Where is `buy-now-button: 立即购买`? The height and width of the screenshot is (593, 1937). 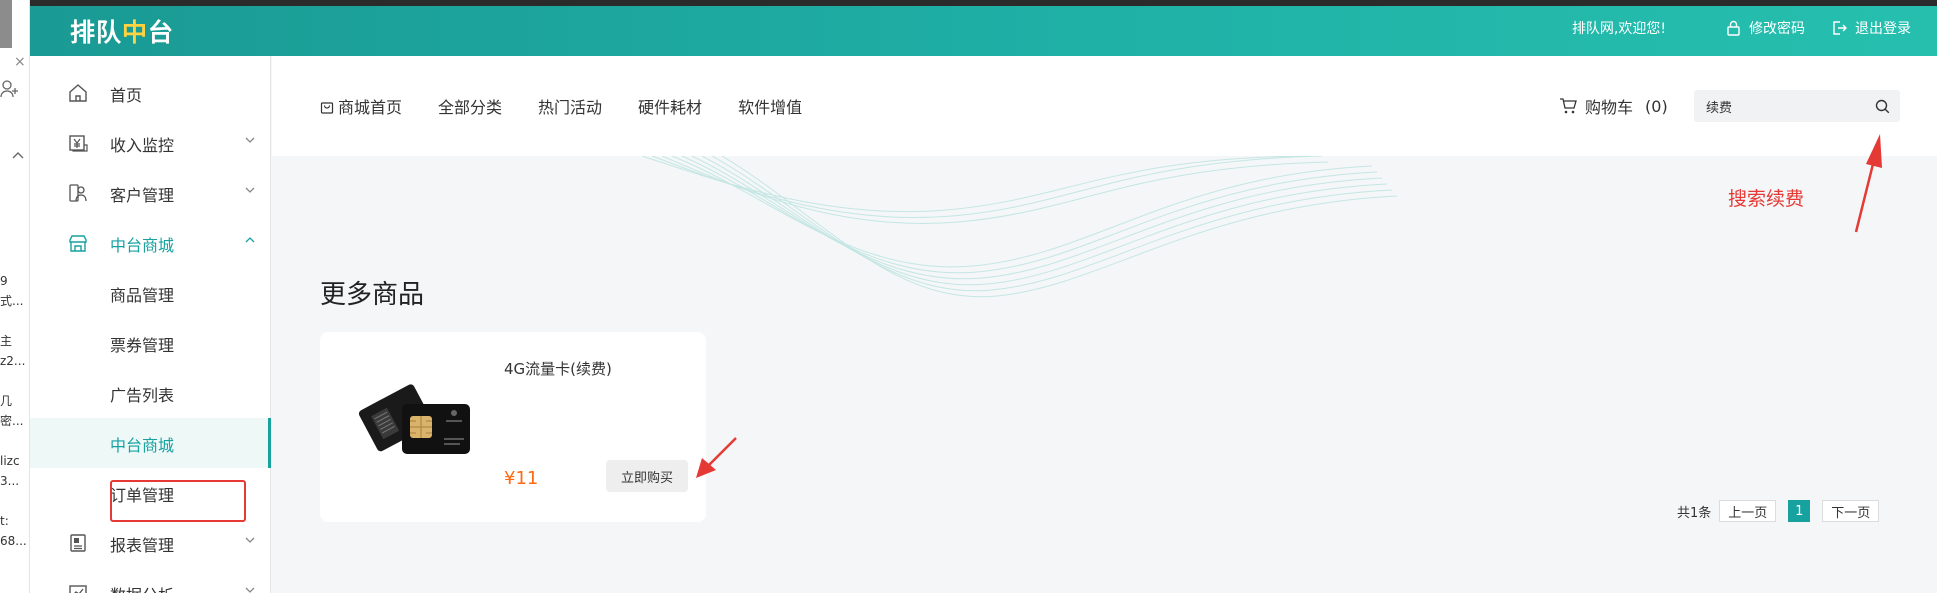 buy-now-button: 立即购买 is located at coordinates (647, 476).